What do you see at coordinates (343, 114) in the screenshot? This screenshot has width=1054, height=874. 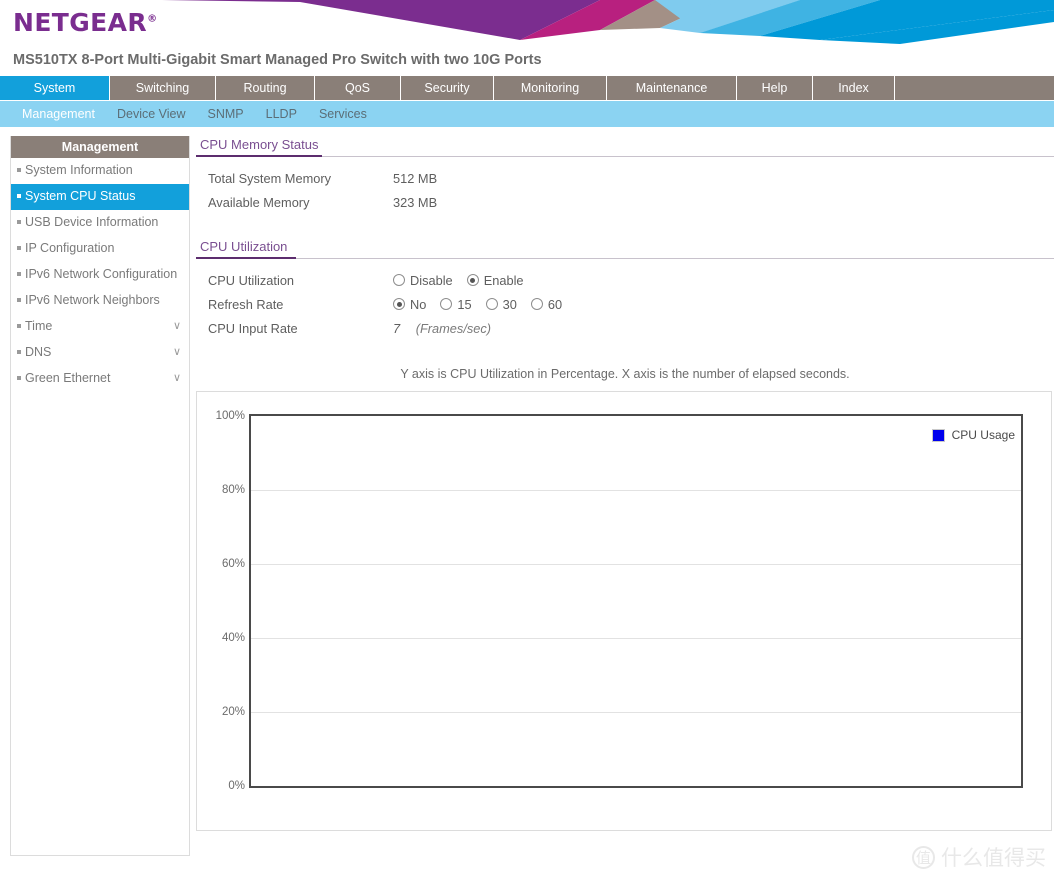 I see `subnav-item-services: Services` at bounding box center [343, 114].